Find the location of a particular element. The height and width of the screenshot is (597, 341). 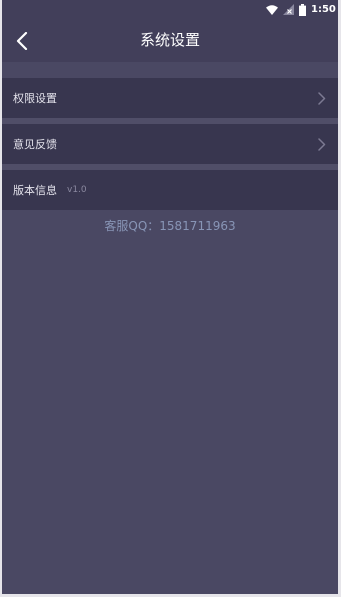

settings-item-label: 意见反馈 is located at coordinates (35, 144).